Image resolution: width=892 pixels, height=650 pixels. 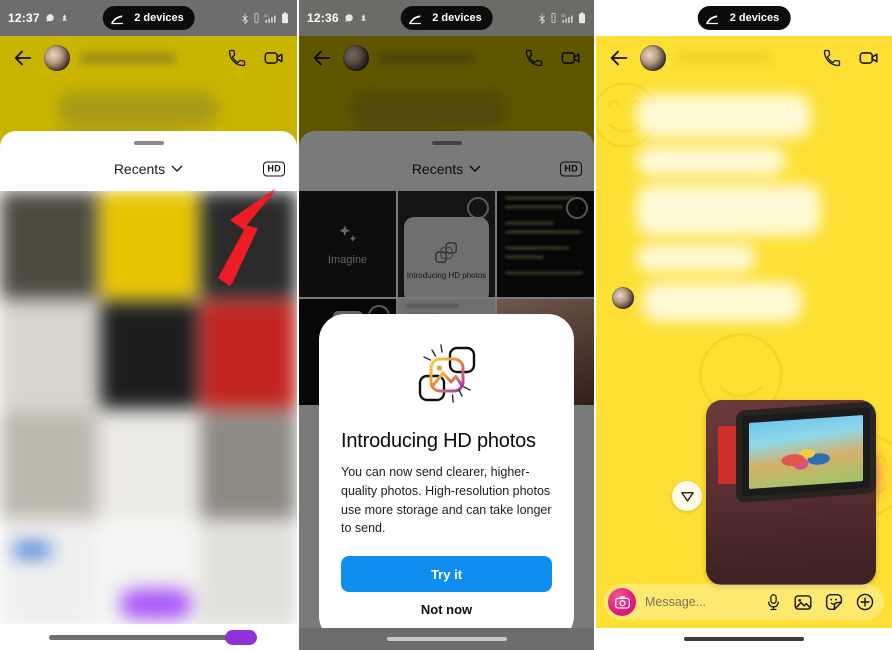 I want to click on status-bar: 12:37 2 devices 5G, so click(x=148, y=18).